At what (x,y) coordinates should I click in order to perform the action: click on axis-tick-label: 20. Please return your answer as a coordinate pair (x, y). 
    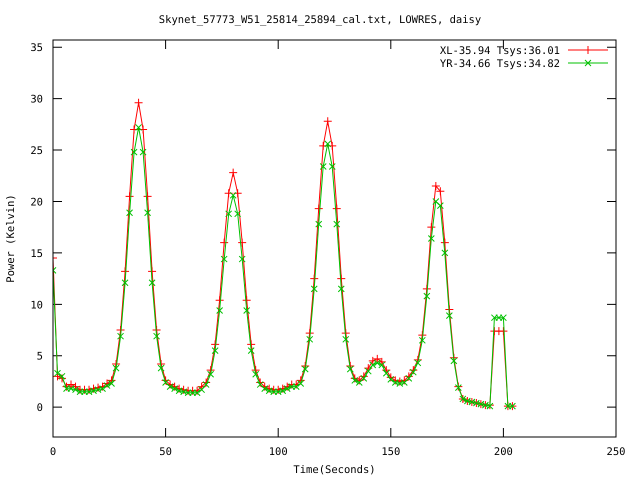
    Looking at the image, I should click on (36, 202).